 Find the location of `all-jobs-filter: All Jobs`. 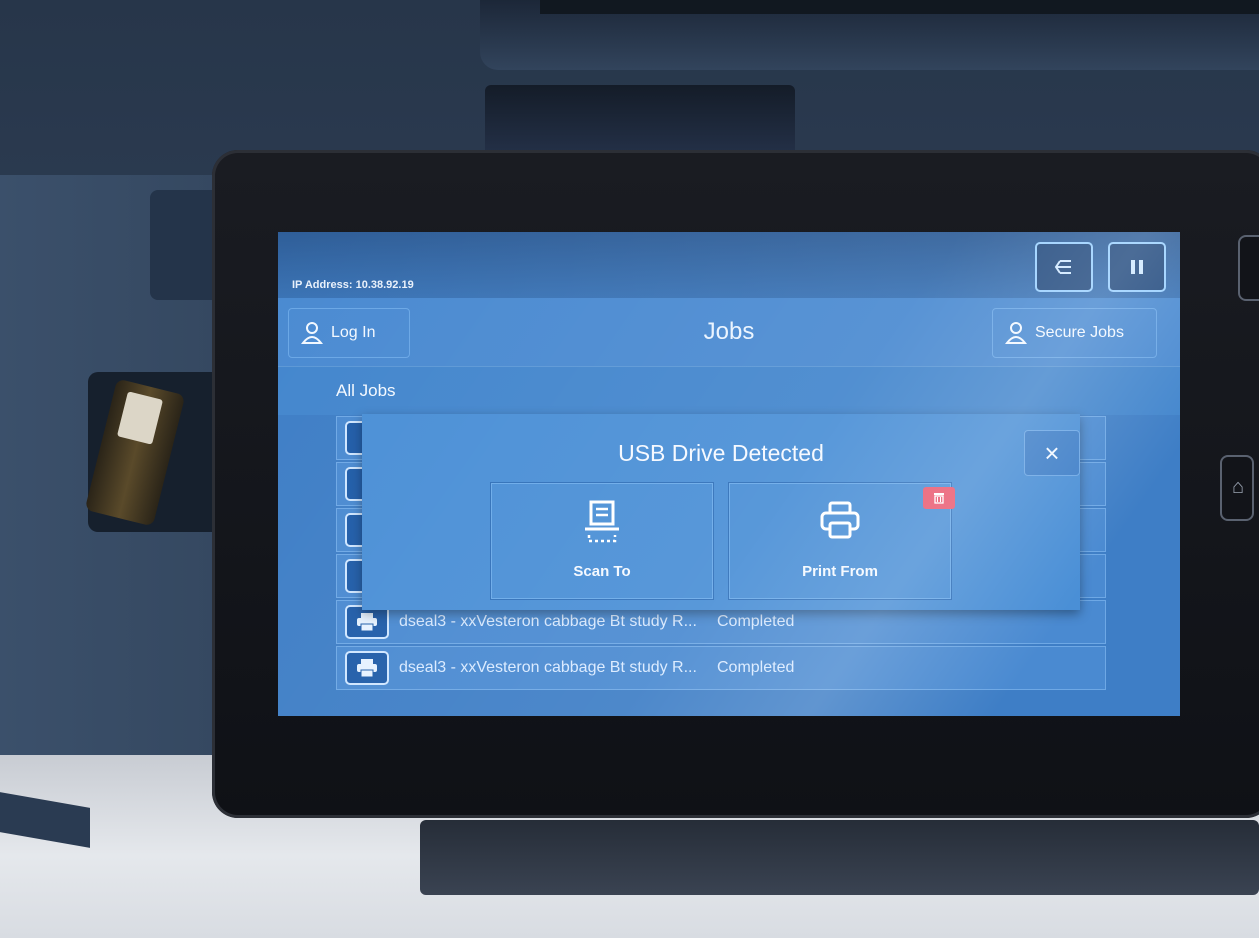

all-jobs-filter: All Jobs is located at coordinates (729, 390).